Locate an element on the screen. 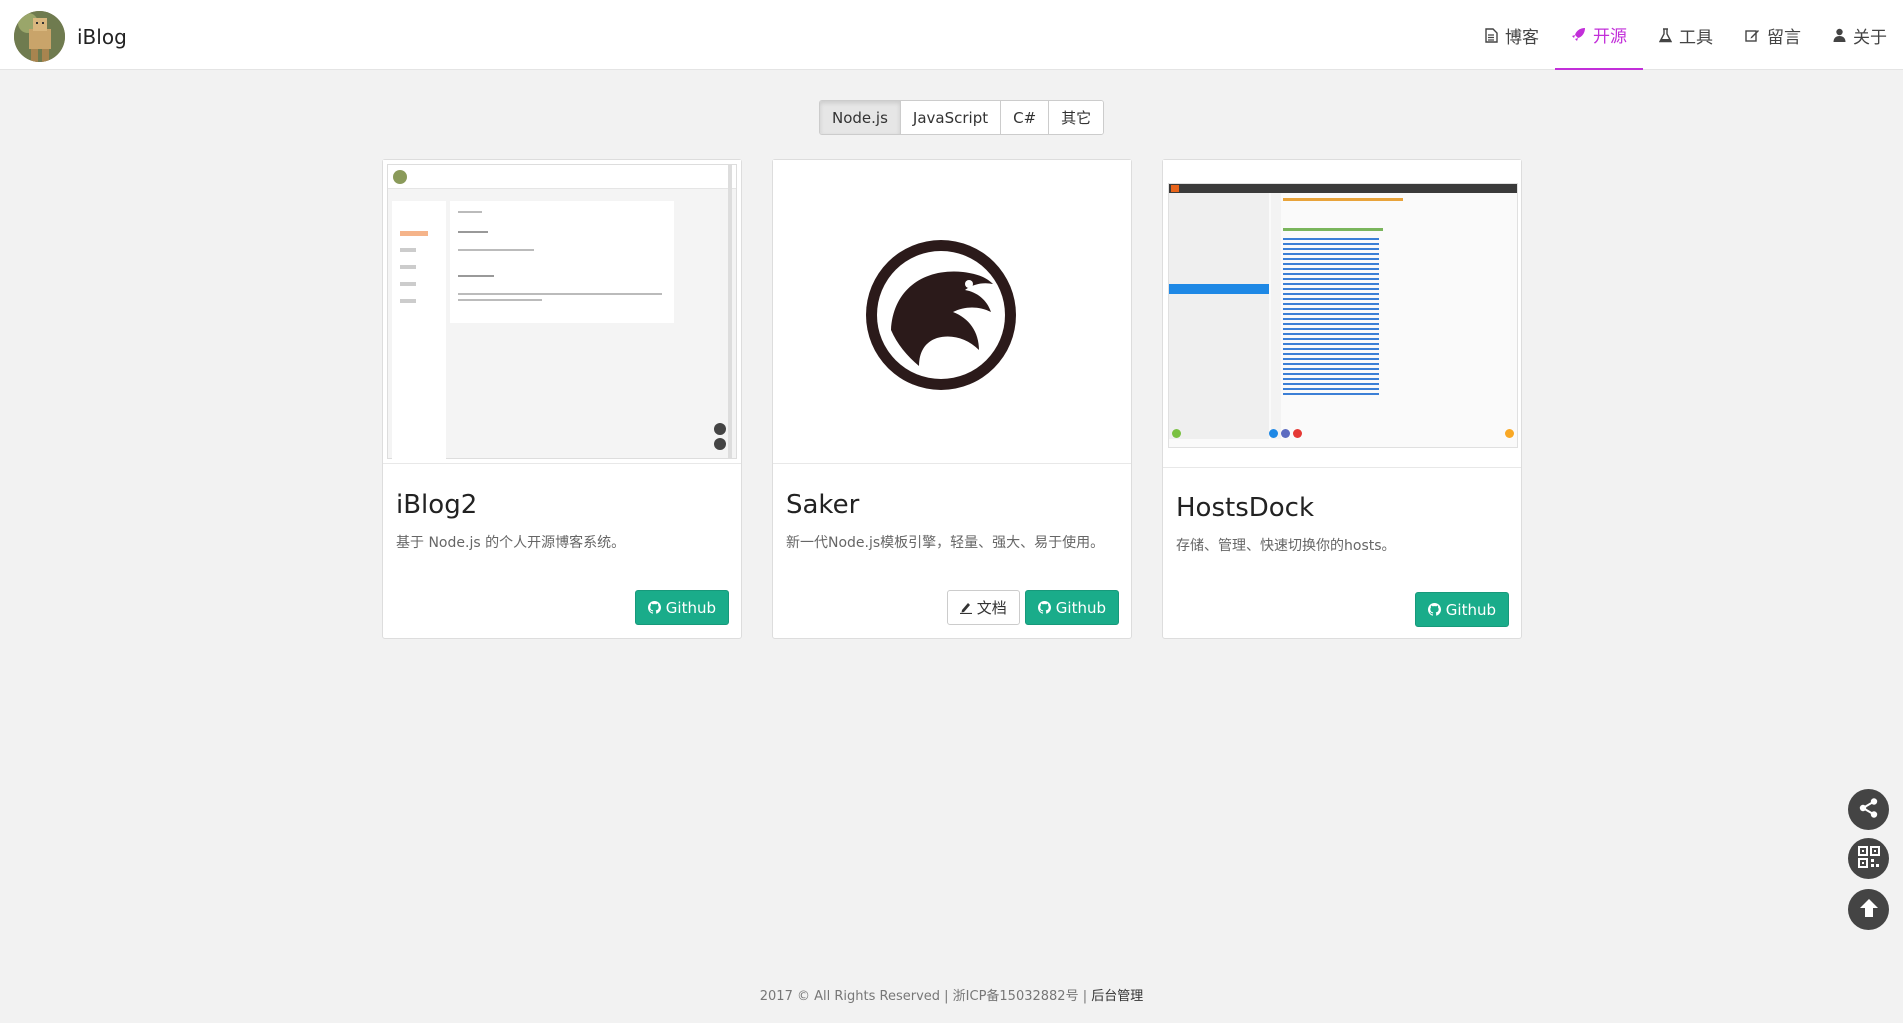  nav-item-label: 关于 is located at coordinates (1870, 37).